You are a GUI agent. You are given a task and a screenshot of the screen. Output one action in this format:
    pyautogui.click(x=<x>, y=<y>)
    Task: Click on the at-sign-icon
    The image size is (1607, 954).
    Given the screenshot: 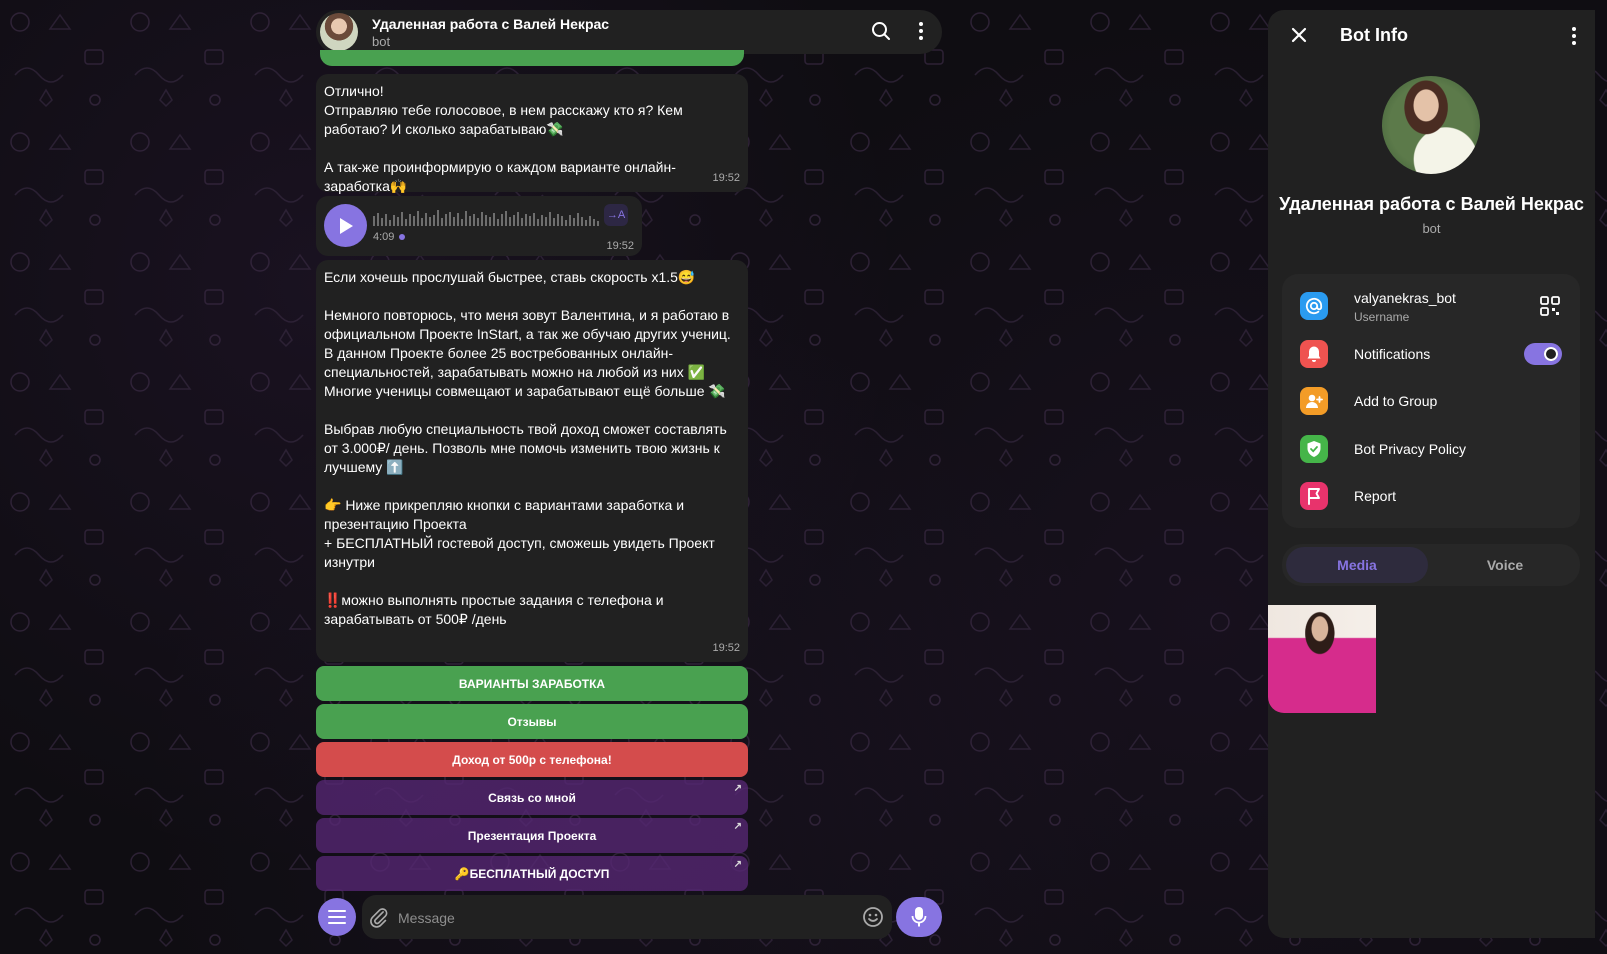 What is the action you would take?
    pyautogui.click(x=1314, y=306)
    